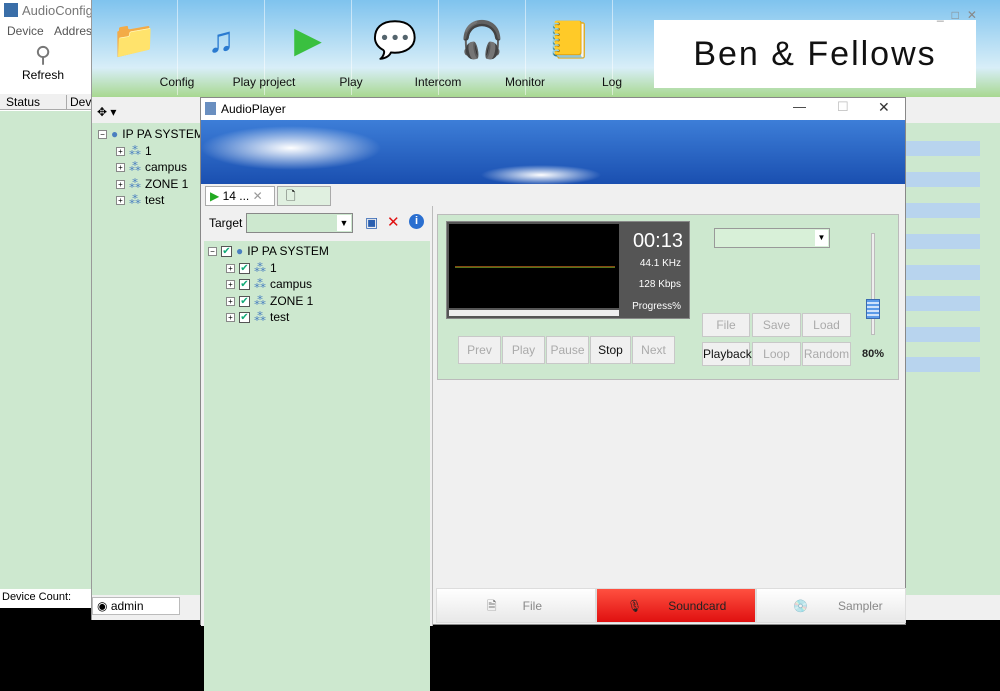  Describe the element at coordinates (492, 606) in the screenshot. I see `audio-file-icon: 🗎` at that location.